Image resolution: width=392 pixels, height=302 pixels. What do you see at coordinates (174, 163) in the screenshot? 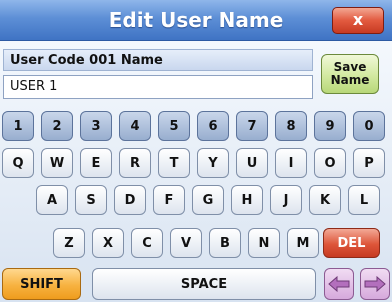
I see `key-t: T` at bounding box center [174, 163].